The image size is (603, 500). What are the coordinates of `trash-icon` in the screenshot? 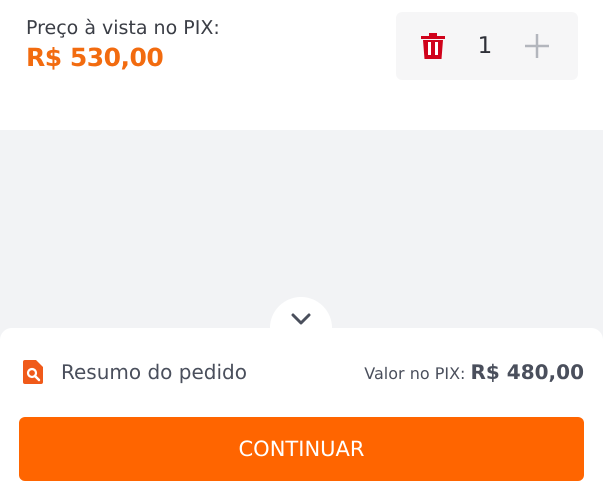 It's located at (433, 46).